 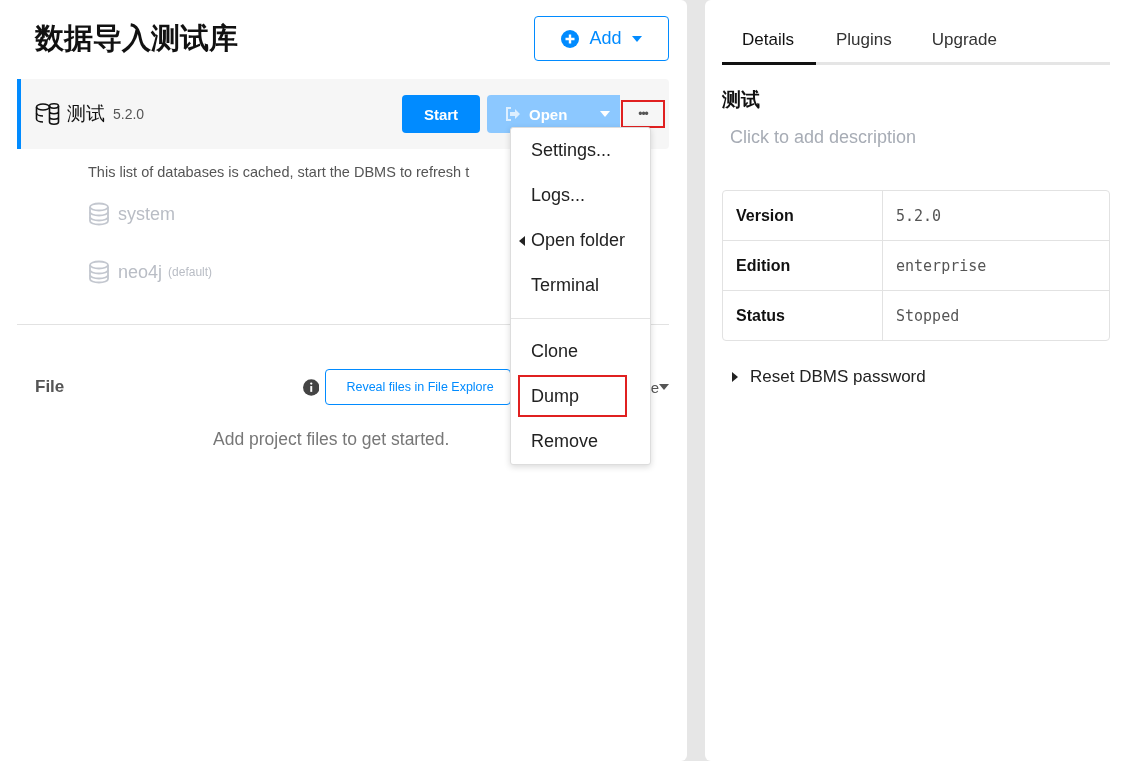 I want to click on table-cell-text: Stopped, so click(x=928, y=316).